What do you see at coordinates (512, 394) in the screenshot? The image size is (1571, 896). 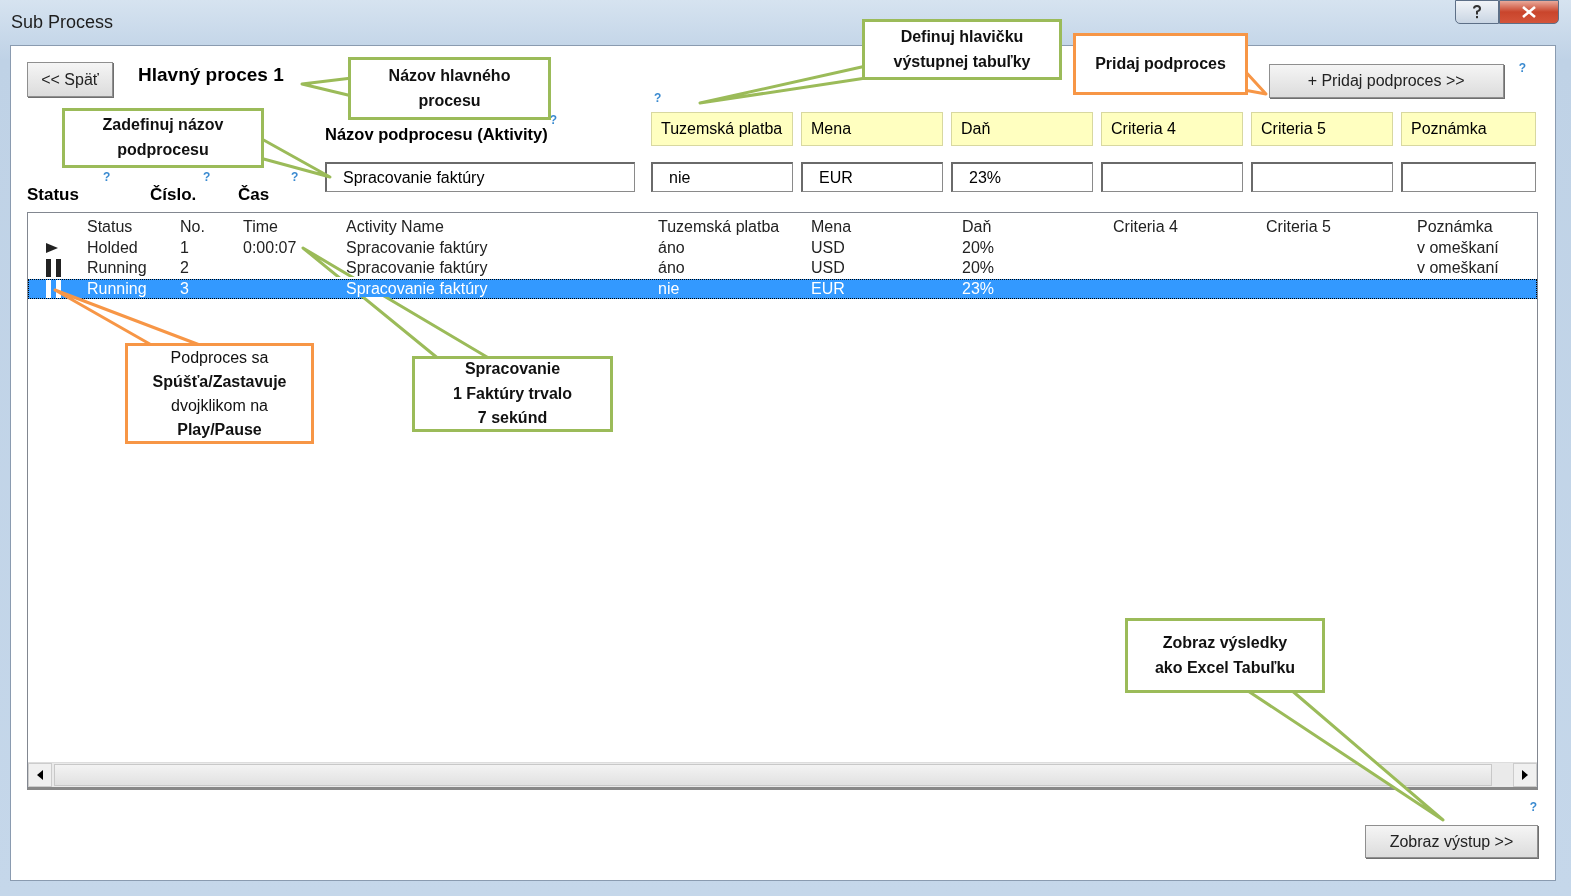 I see `callout: Spracovanie 1 Faktúry trvalo 7 sekúnd` at bounding box center [512, 394].